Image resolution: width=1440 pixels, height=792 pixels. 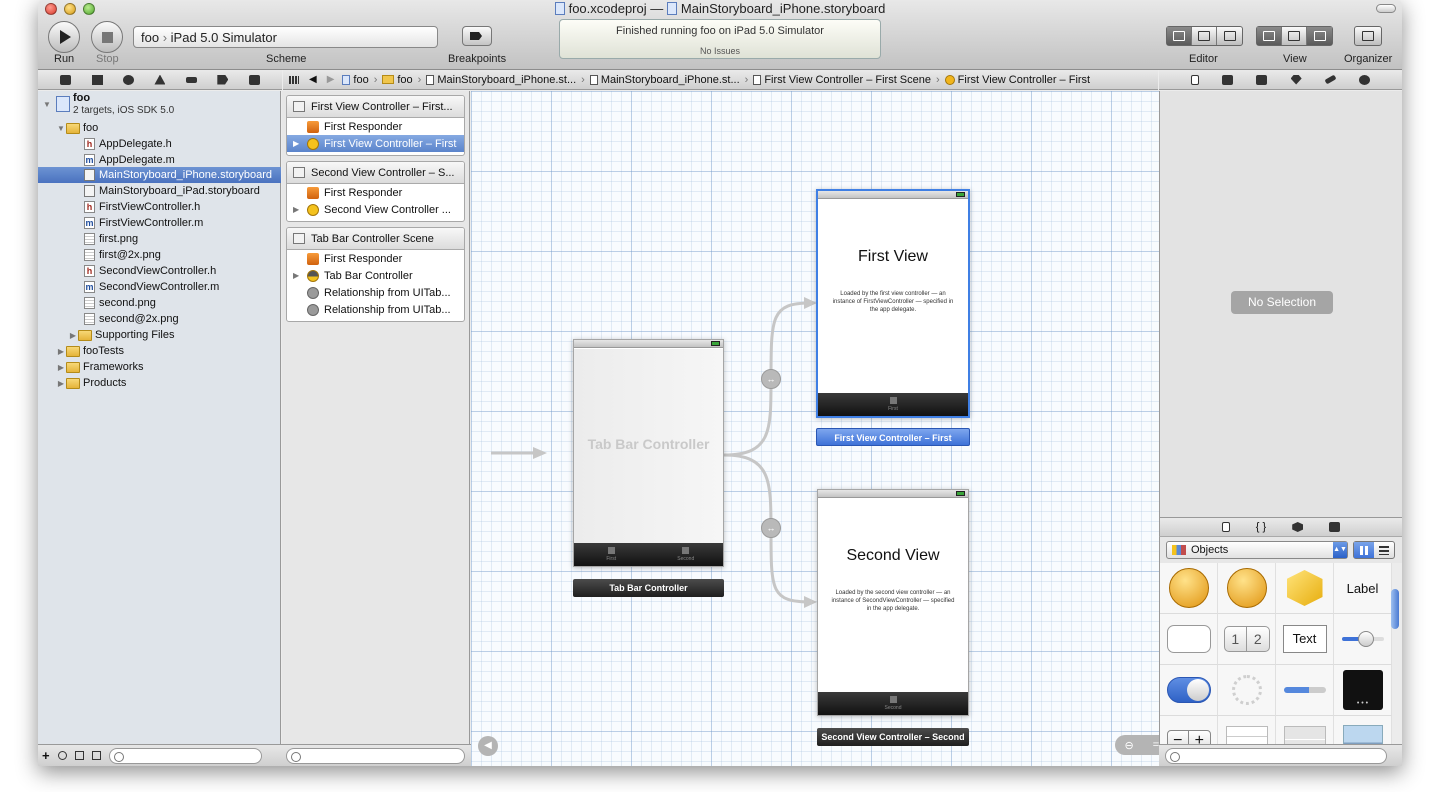 What do you see at coordinates (79, 755) in the screenshot?
I see `scm-status-icon` at bounding box center [79, 755].